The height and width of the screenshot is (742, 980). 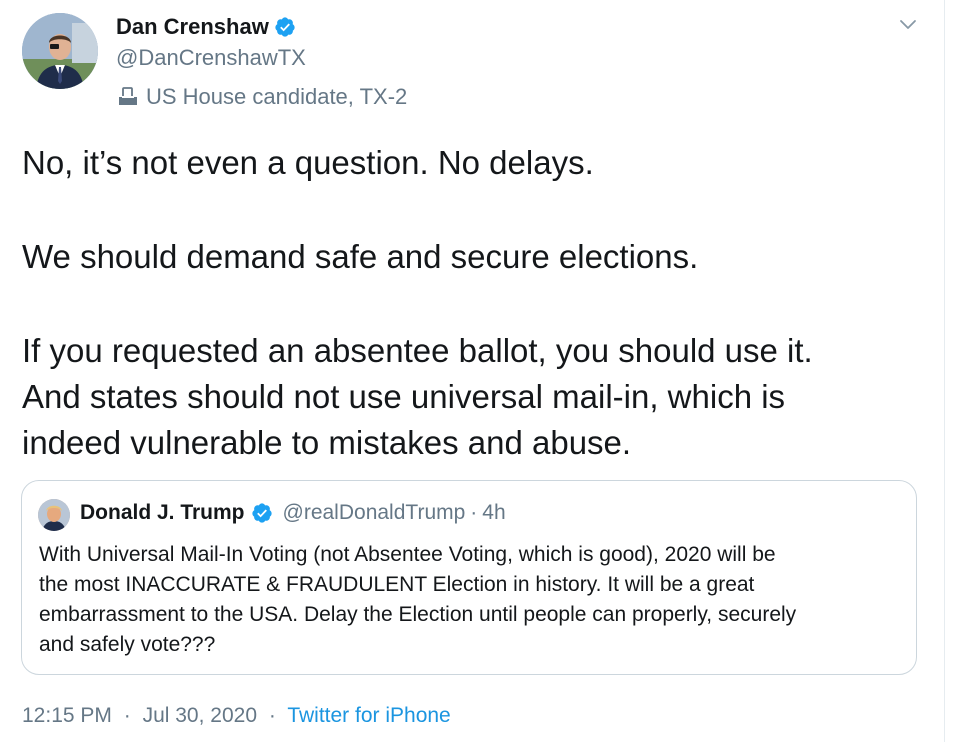 I want to click on quoted-handle: @realDonaldTrump, so click(x=374, y=513).